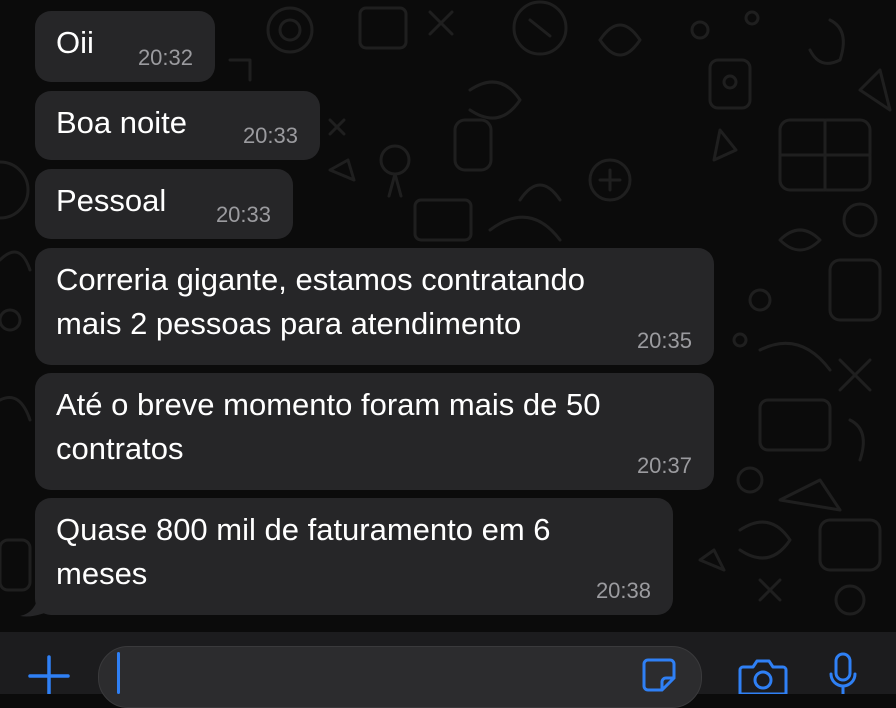 The image size is (896, 708). What do you see at coordinates (125, 46) in the screenshot?
I see `message-bubble: Oii 20:32` at bounding box center [125, 46].